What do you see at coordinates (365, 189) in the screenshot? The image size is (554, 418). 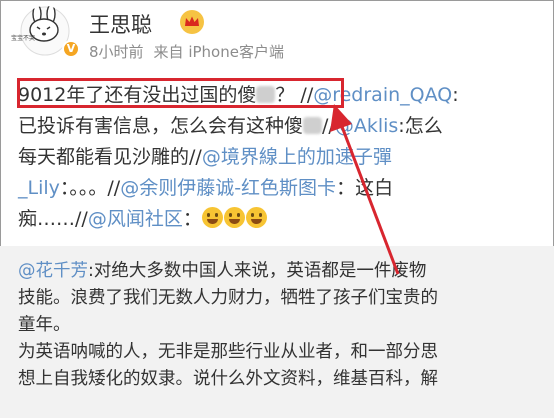 I see `annotation-arrow` at bounding box center [365, 189].